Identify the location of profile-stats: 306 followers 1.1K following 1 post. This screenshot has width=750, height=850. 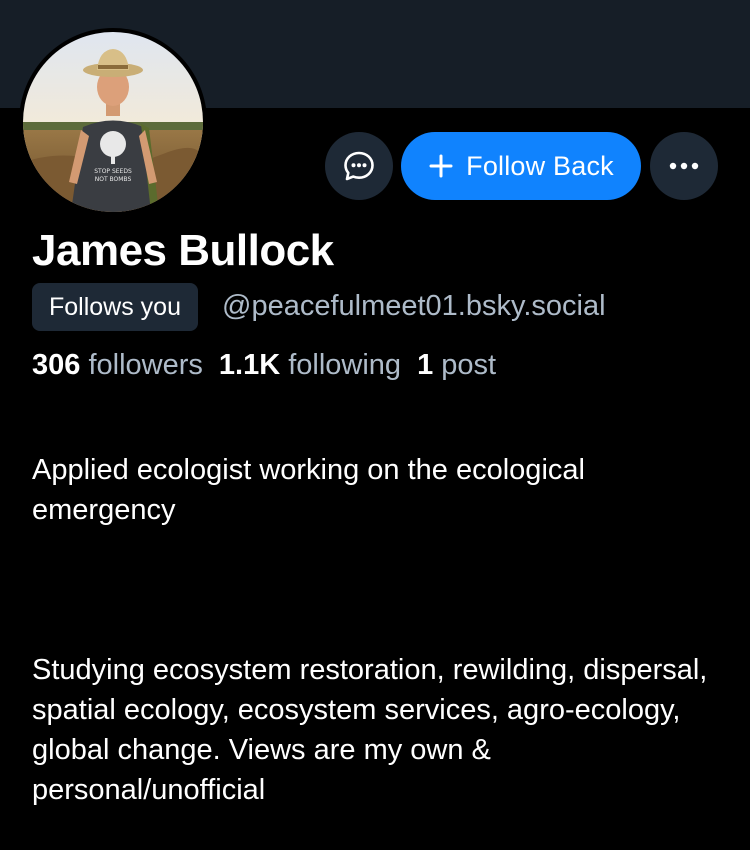
(264, 365).